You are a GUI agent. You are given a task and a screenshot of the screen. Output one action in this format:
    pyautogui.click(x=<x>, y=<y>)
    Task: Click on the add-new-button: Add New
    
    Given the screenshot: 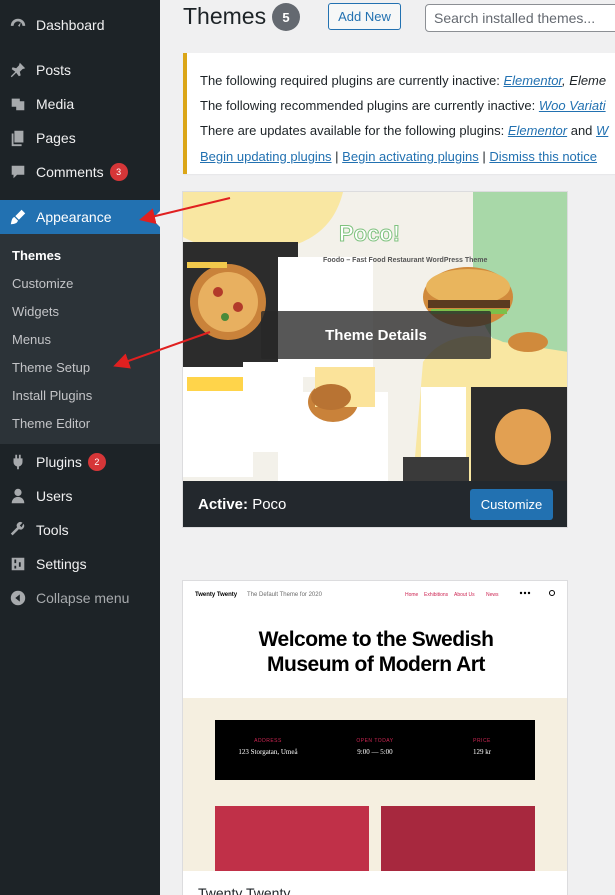 What is the action you would take?
    pyautogui.click(x=364, y=16)
    